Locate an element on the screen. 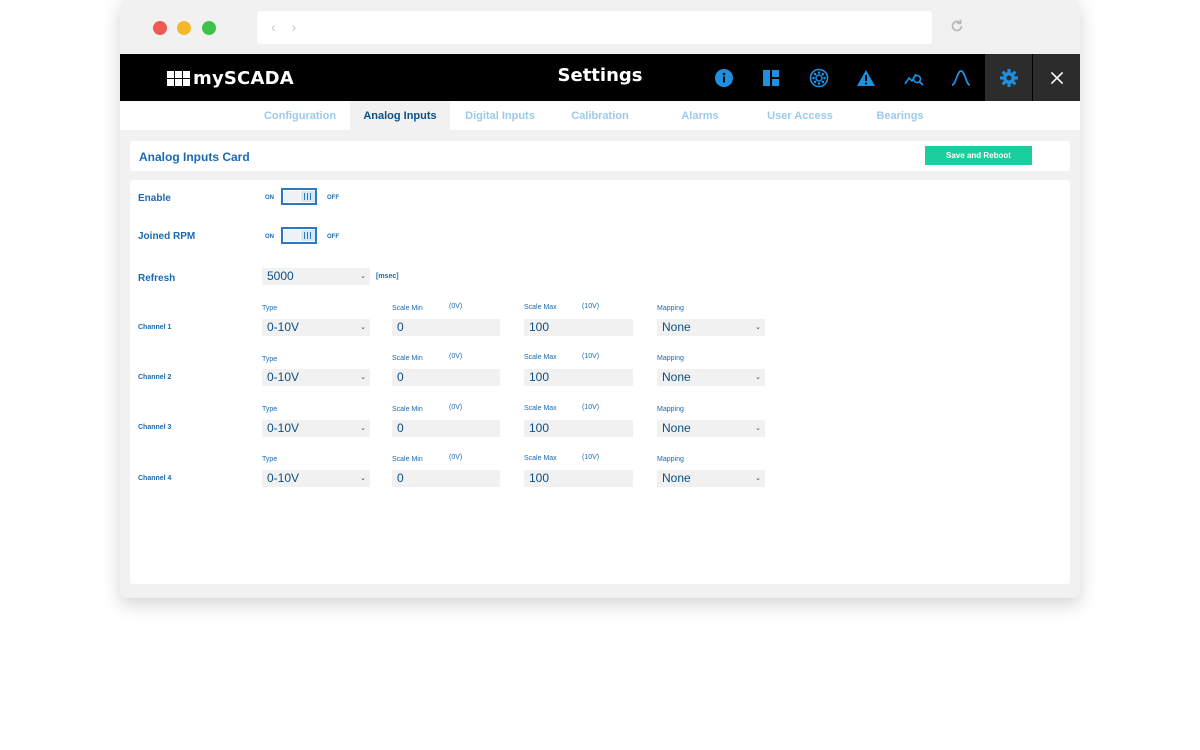 The image size is (1200, 750). enable-toggle is located at coordinates (299, 196).